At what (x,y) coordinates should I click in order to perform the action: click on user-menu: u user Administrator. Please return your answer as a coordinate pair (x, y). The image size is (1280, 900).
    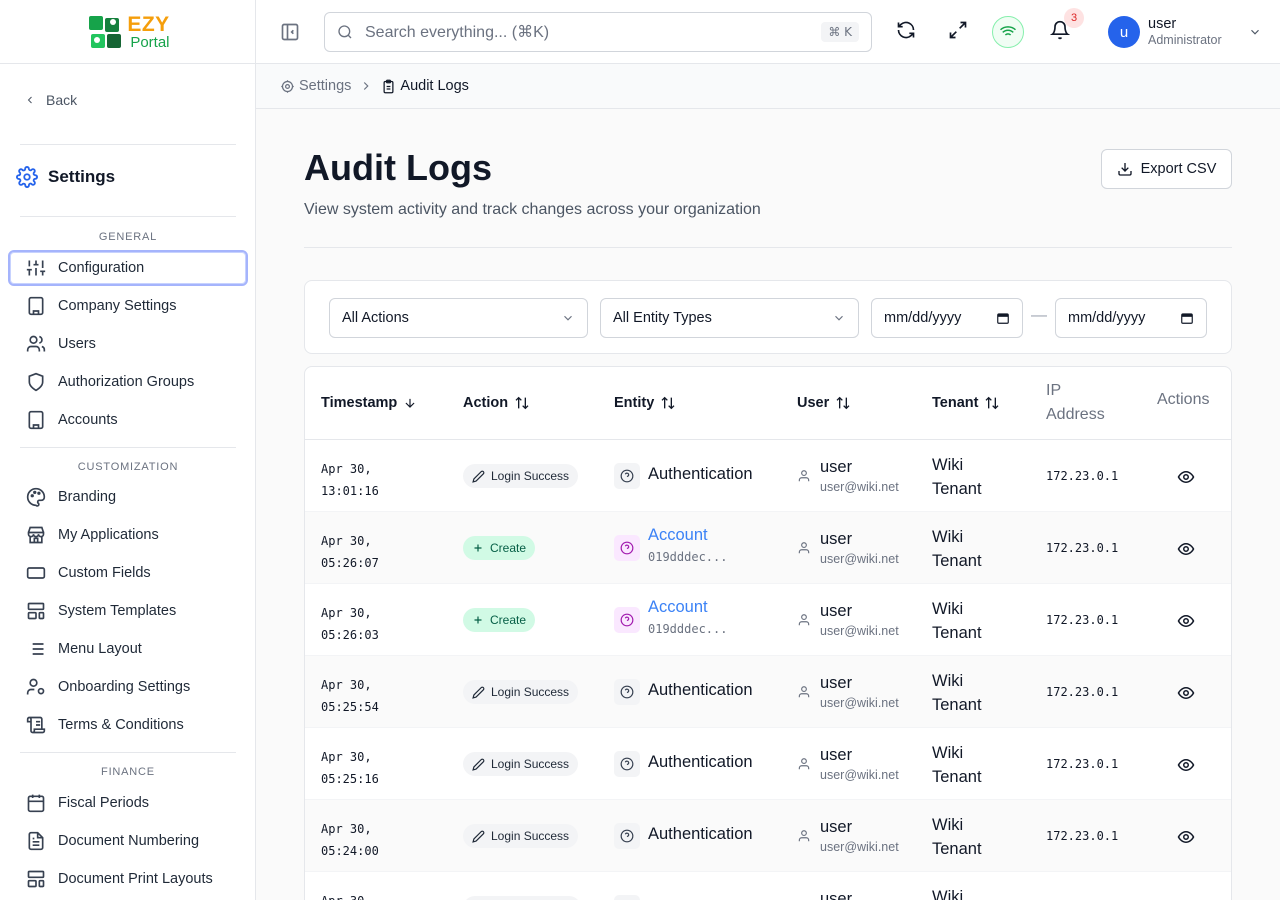
    Looking at the image, I should click on (1185, 32).